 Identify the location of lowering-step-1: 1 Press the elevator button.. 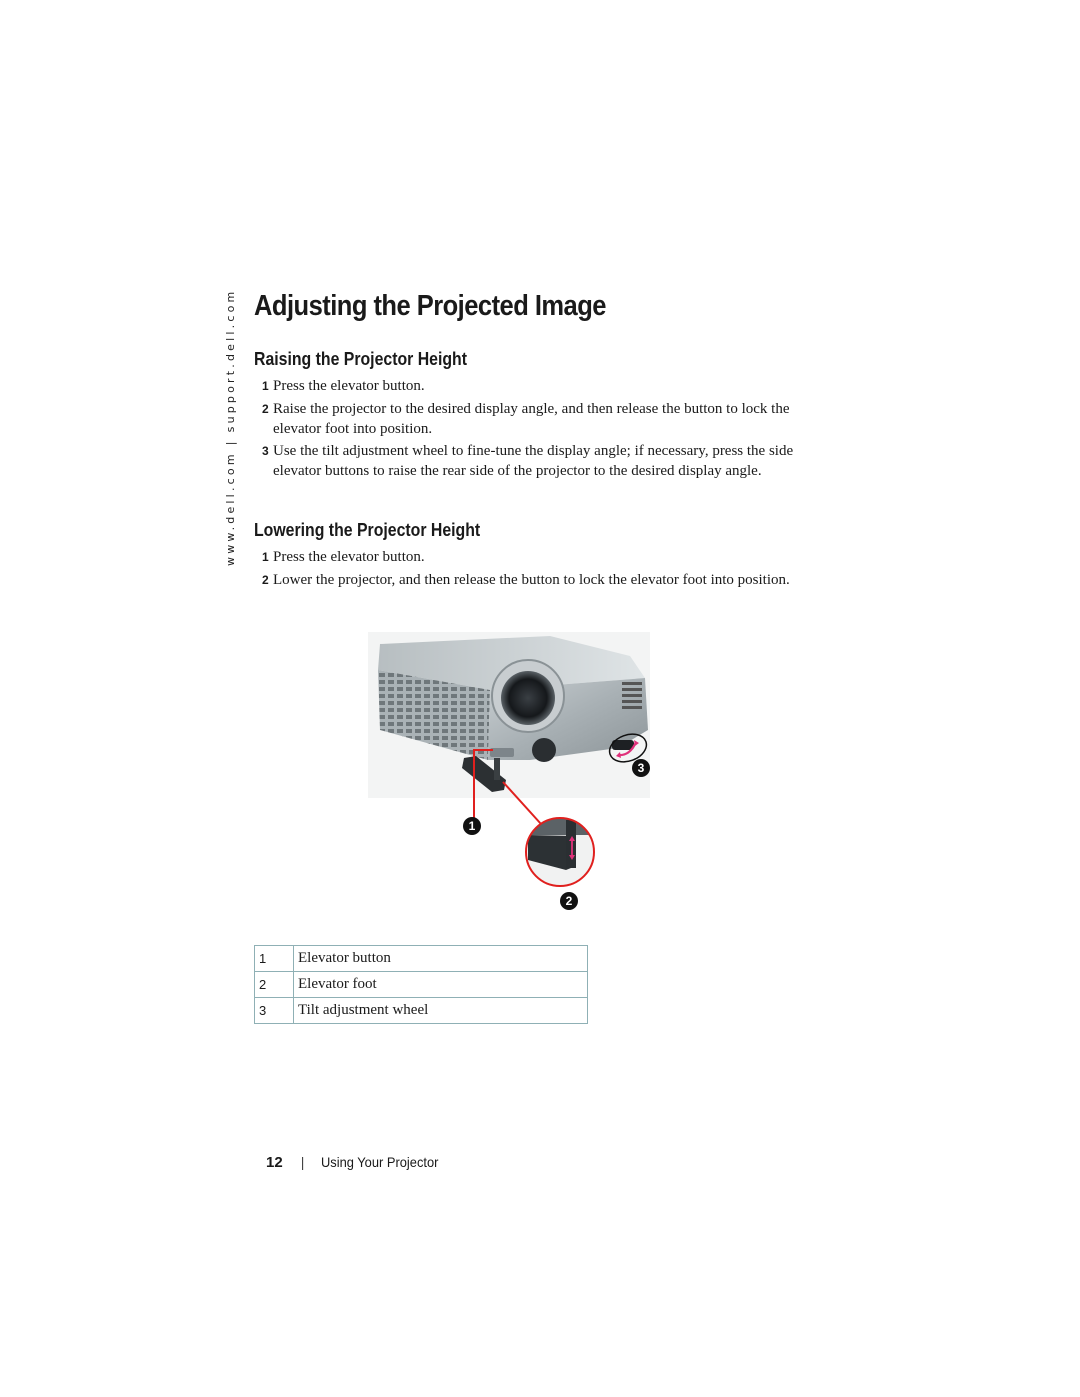
(537, 557).